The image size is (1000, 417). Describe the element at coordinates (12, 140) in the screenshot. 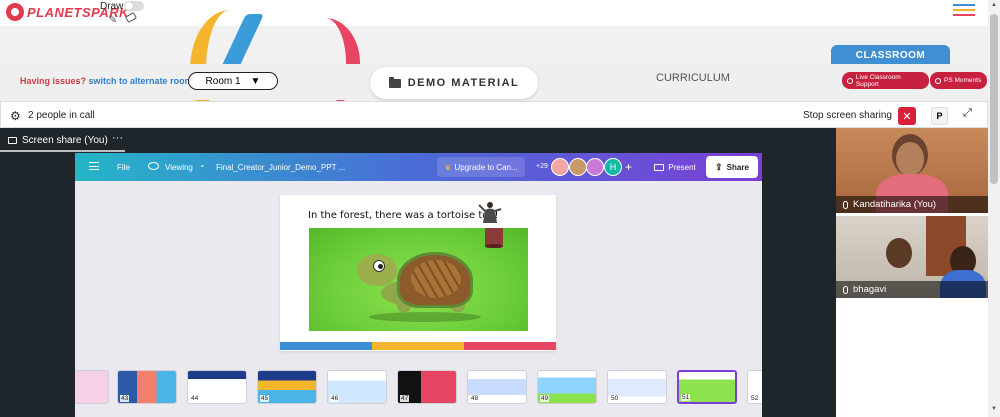

I see `screen-icon` at that location.